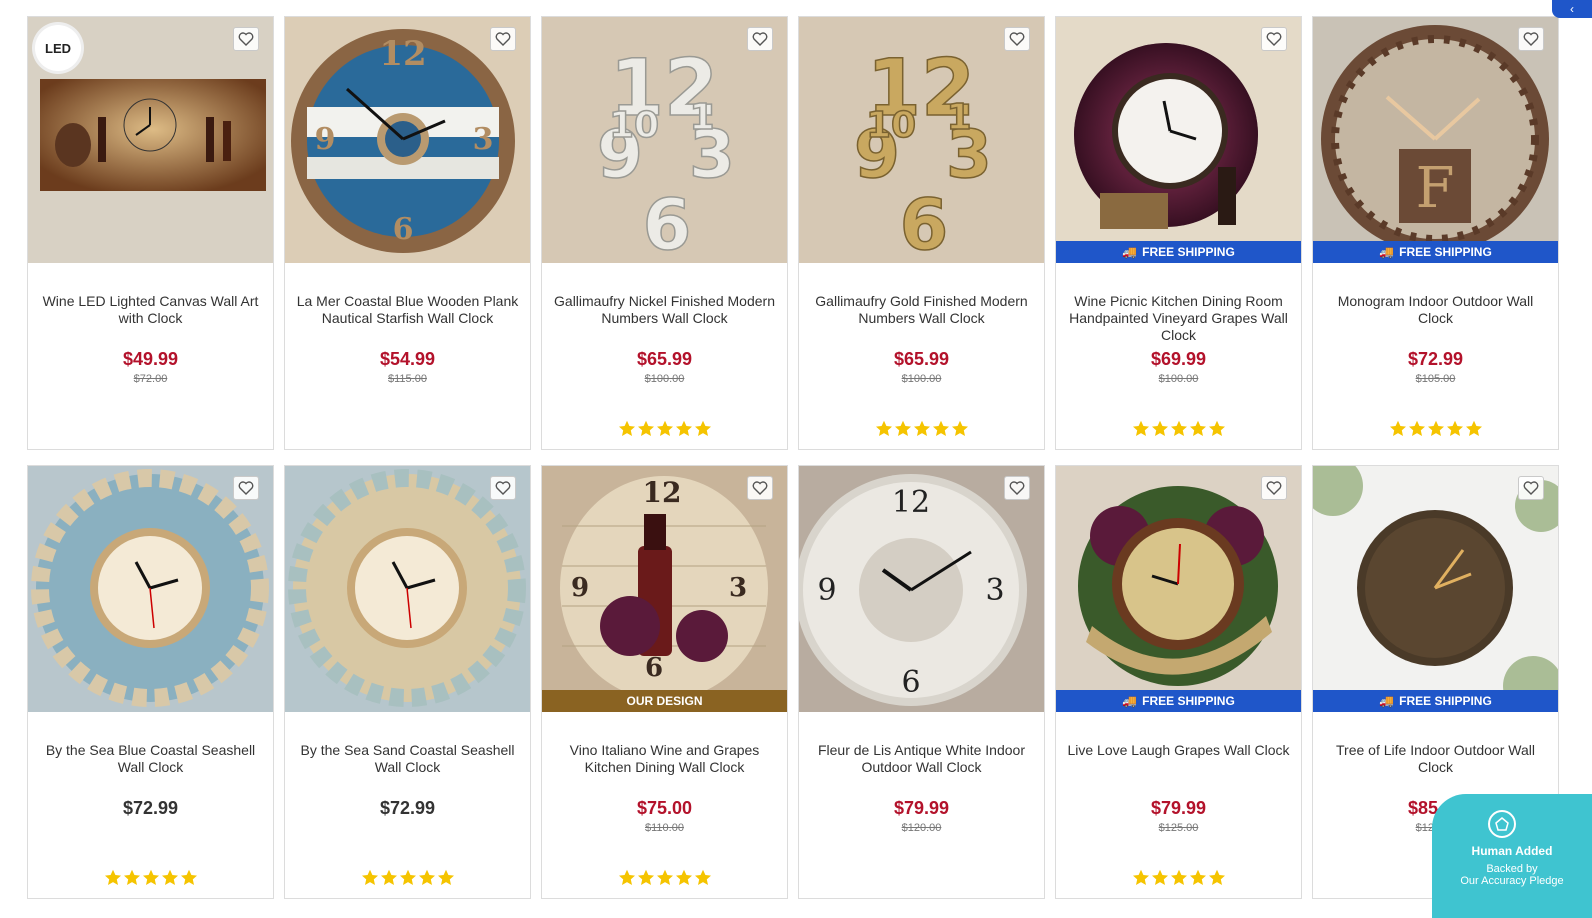 This screenshot has width=1592, height=918. I want to click on original-price: $110.00, so click(664, 828).